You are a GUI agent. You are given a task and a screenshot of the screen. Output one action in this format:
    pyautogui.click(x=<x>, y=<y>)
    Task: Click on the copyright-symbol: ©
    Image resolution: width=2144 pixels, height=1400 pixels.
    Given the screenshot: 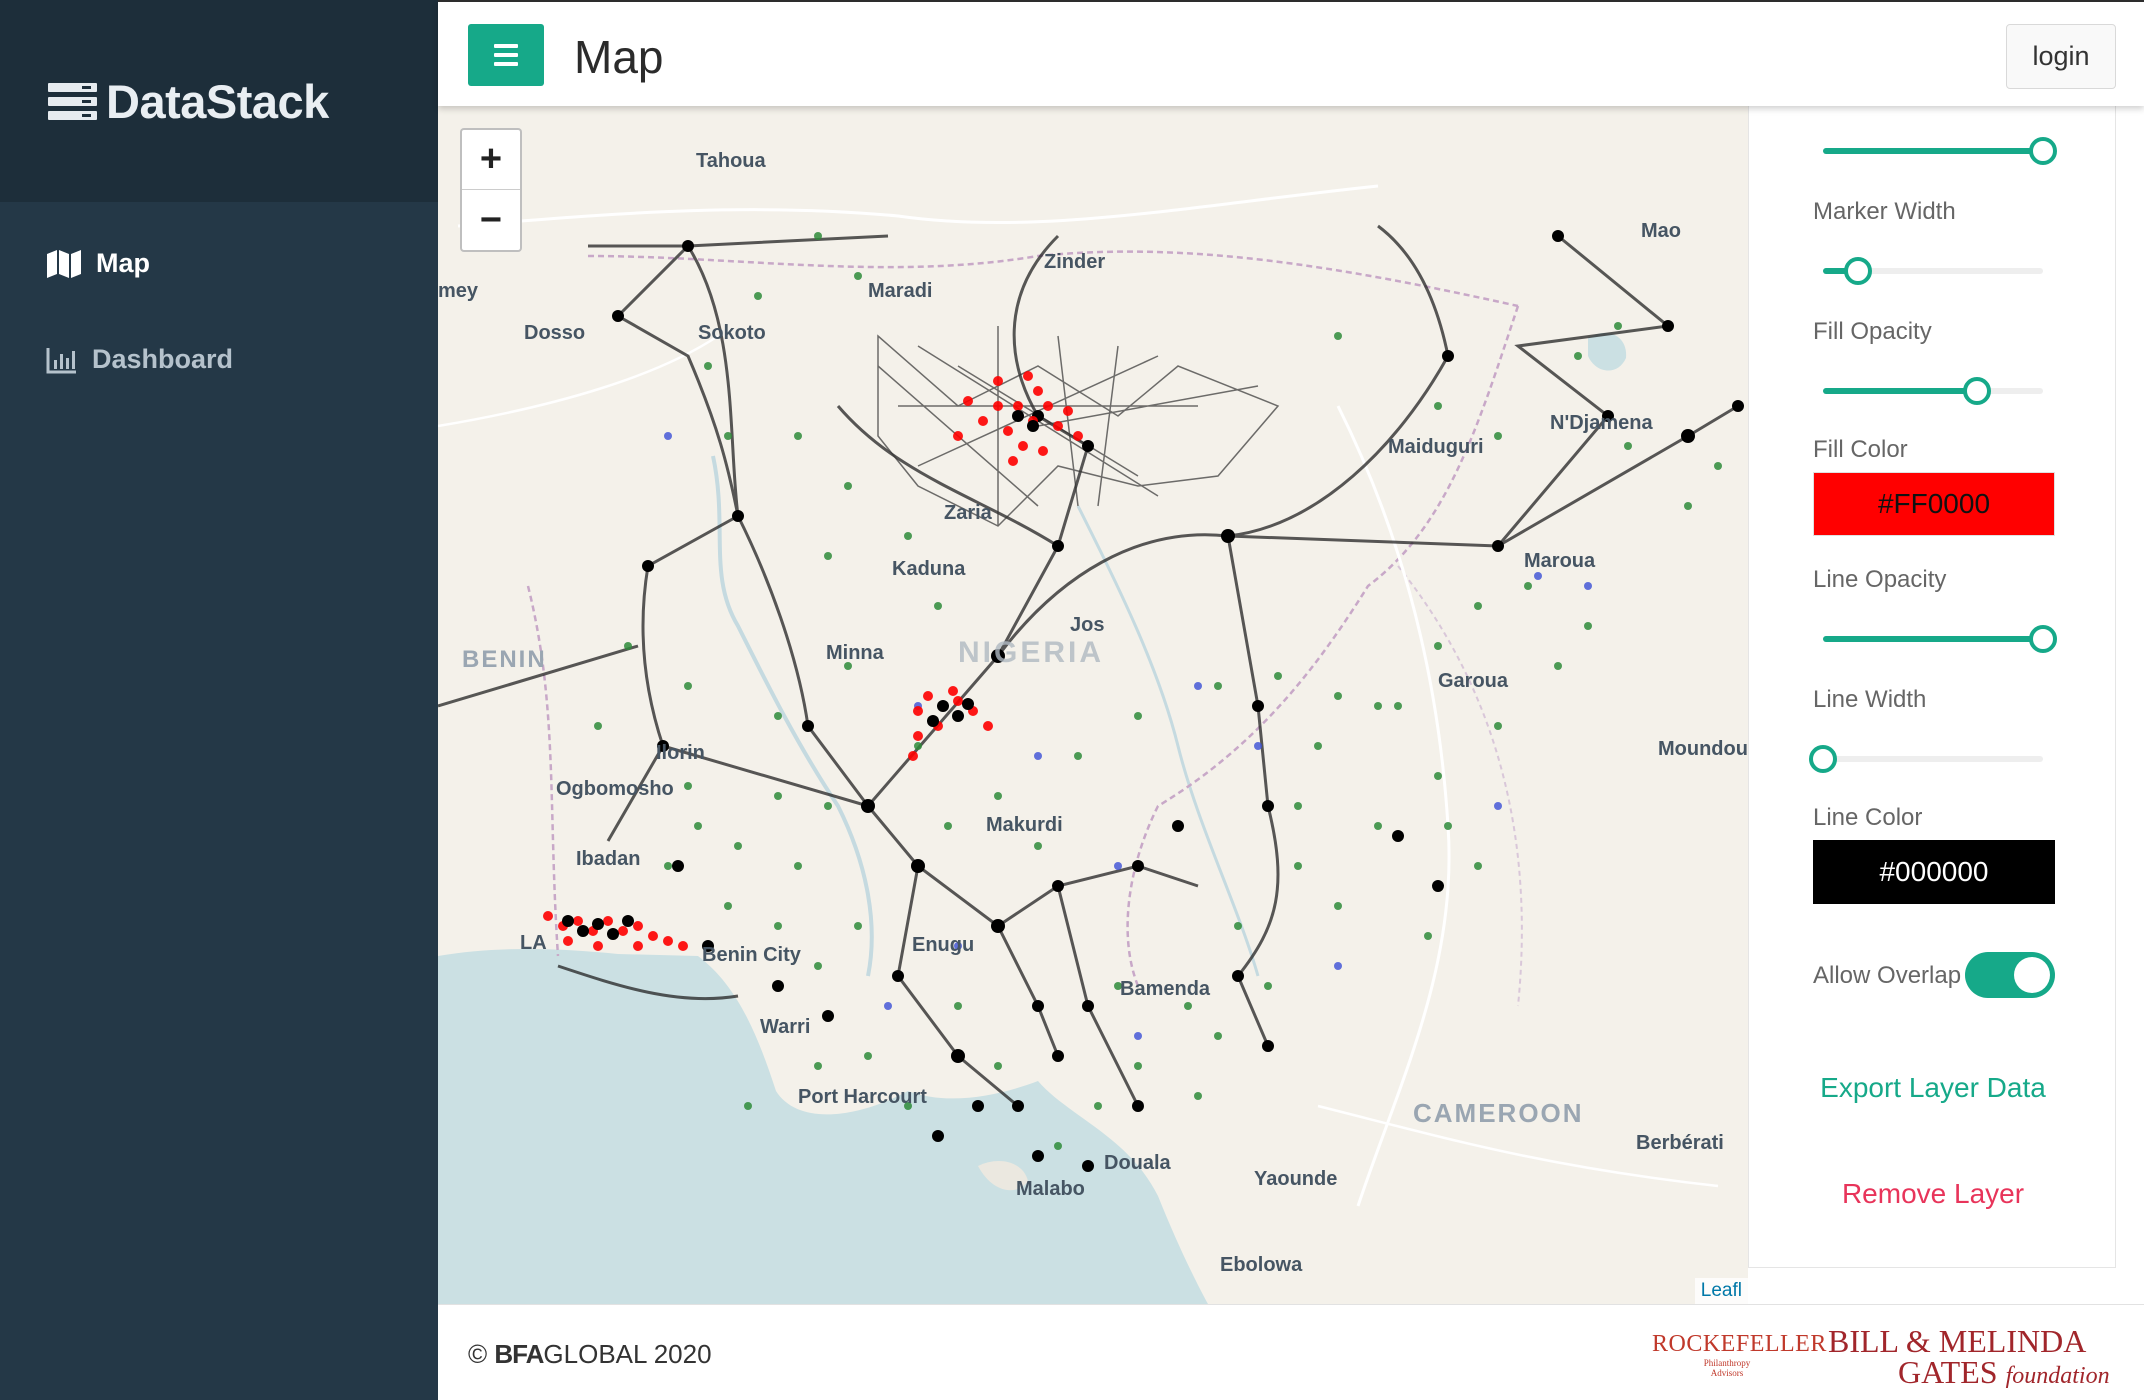 What is the action you would take?
    pyautogui.click(x=478, y=1354)
    